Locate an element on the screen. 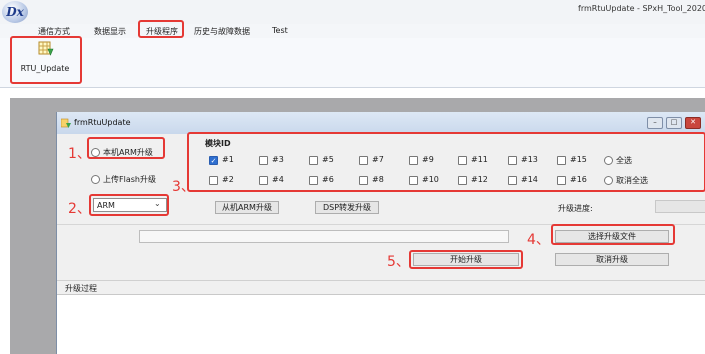 The image size is (705, 354). annotation-number-1: 1、 is located at coordinates (79, 154).